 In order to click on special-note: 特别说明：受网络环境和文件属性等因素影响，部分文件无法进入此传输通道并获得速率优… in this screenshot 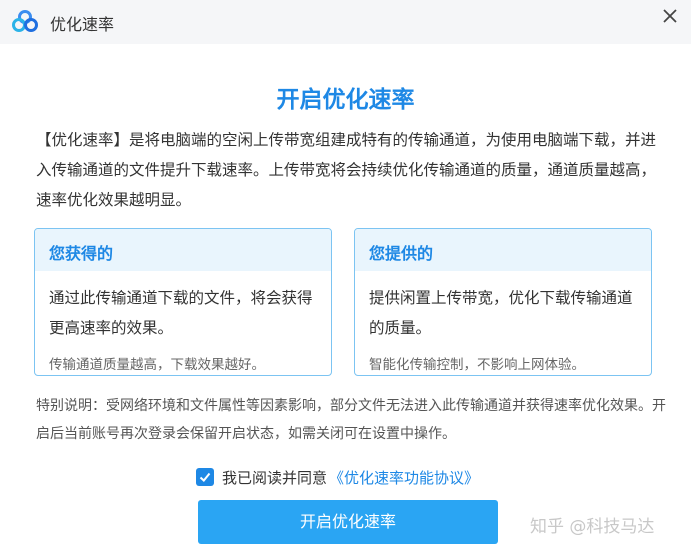, I will do `click(351, 420)`.